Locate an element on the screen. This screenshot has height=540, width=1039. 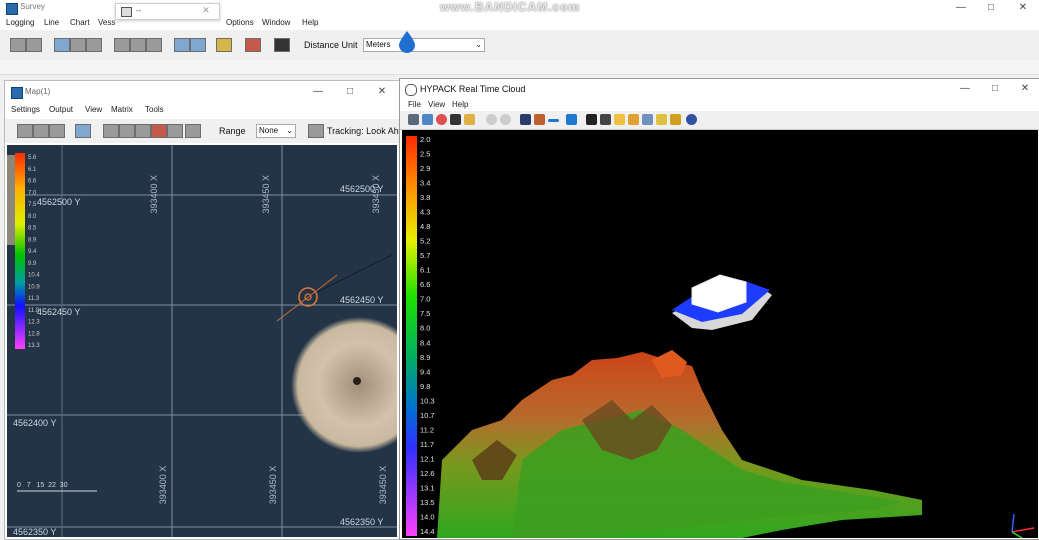
map-legend-label-15: 12.8 is located at coordinates (34, 334).